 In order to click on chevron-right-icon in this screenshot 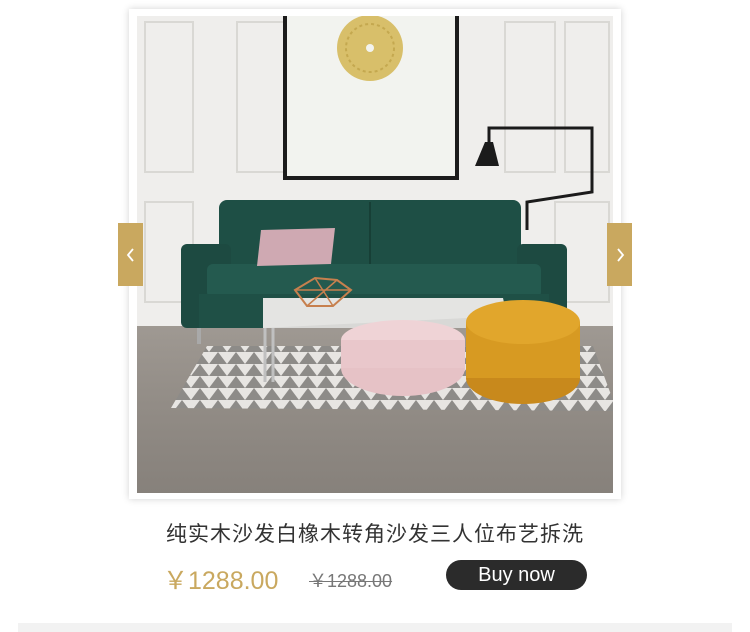, I will do `click(620, 254)`.